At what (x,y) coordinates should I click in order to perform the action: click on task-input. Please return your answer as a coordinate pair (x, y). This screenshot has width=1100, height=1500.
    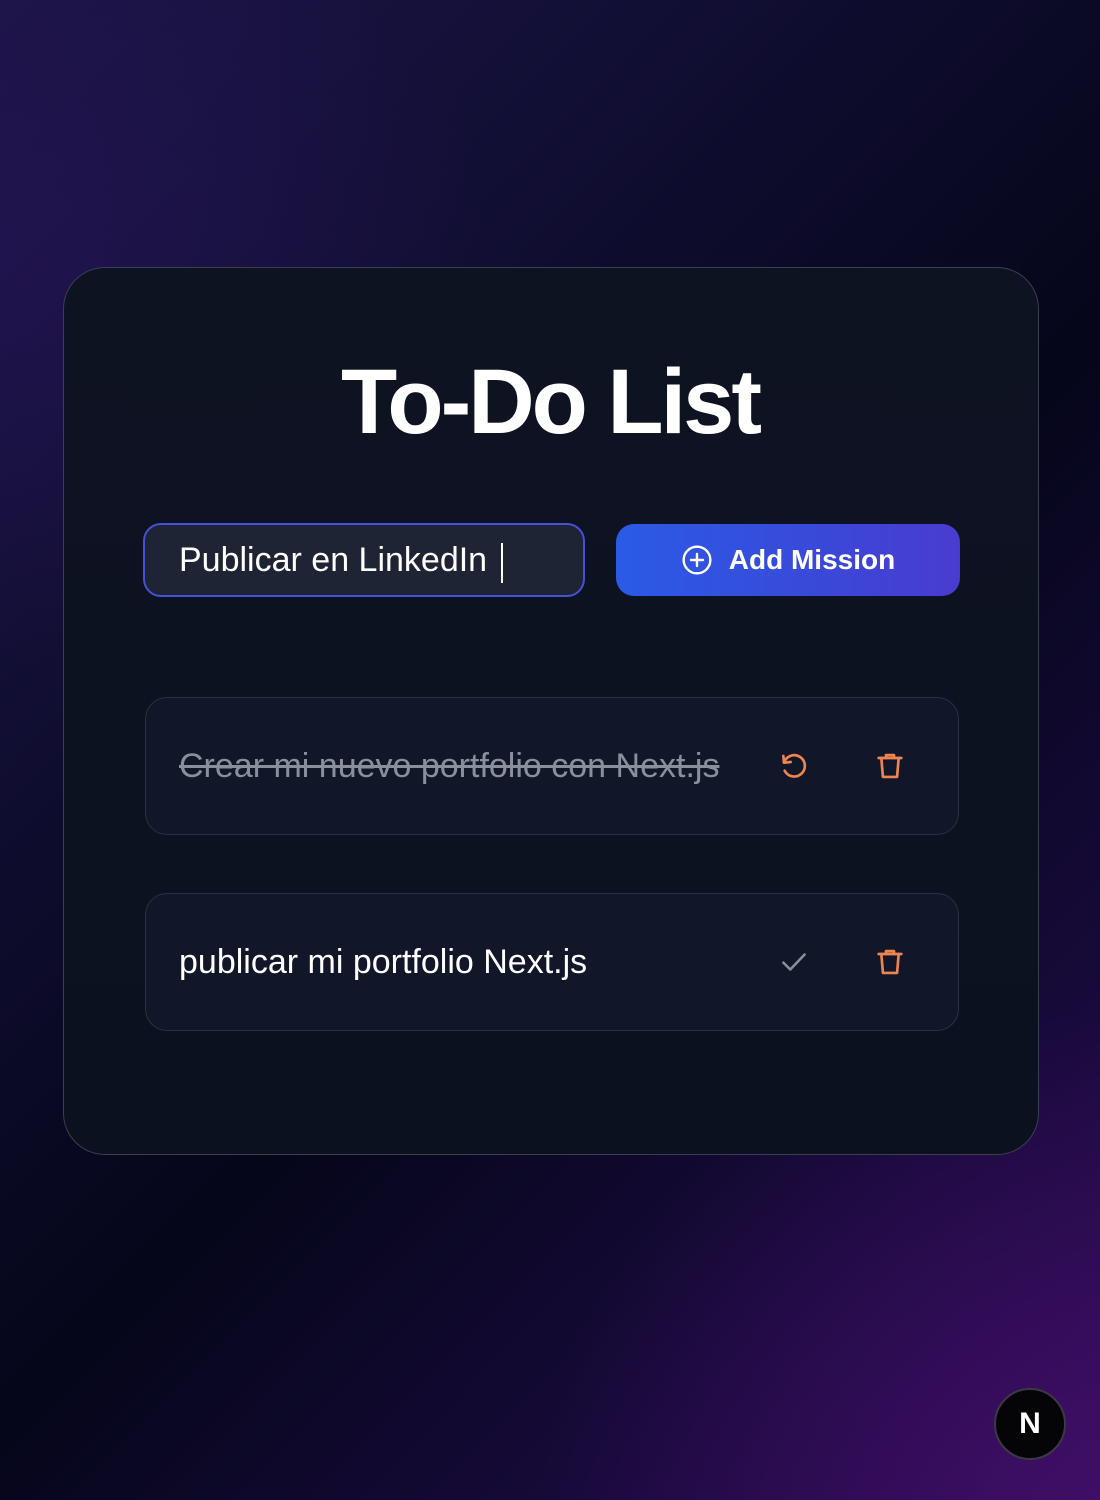
    Looking at the image, I should click on (364, 560).